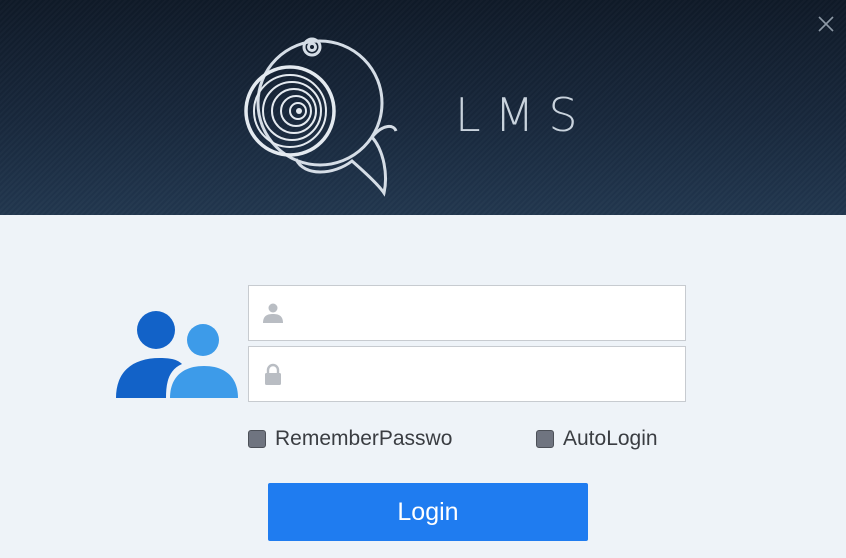  I want to click on auto-login-checkbox, so click(545, 439).